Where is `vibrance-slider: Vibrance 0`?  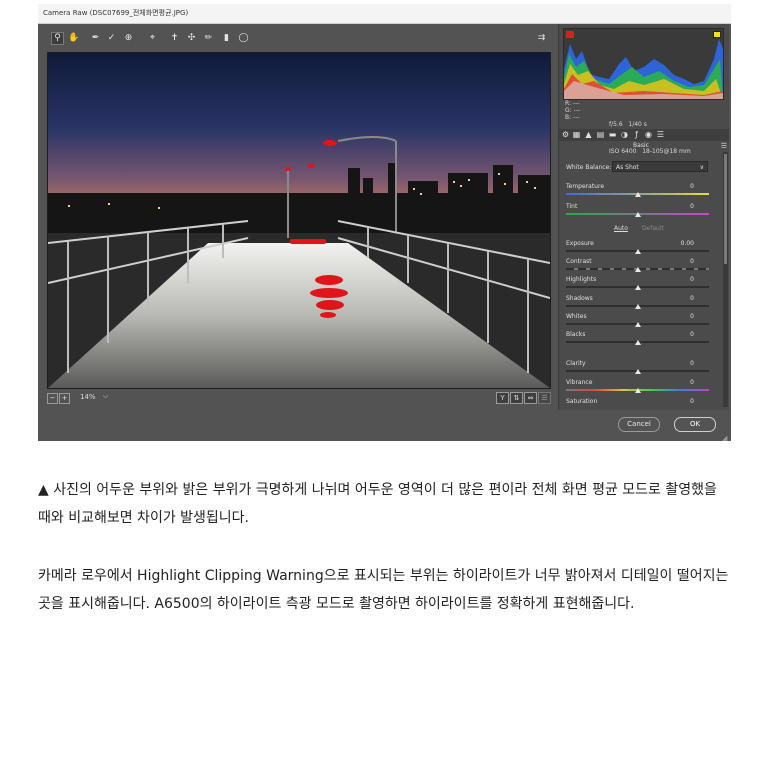
vibrance-slider: Vibrance 0 is located at coordinates (637, 388).